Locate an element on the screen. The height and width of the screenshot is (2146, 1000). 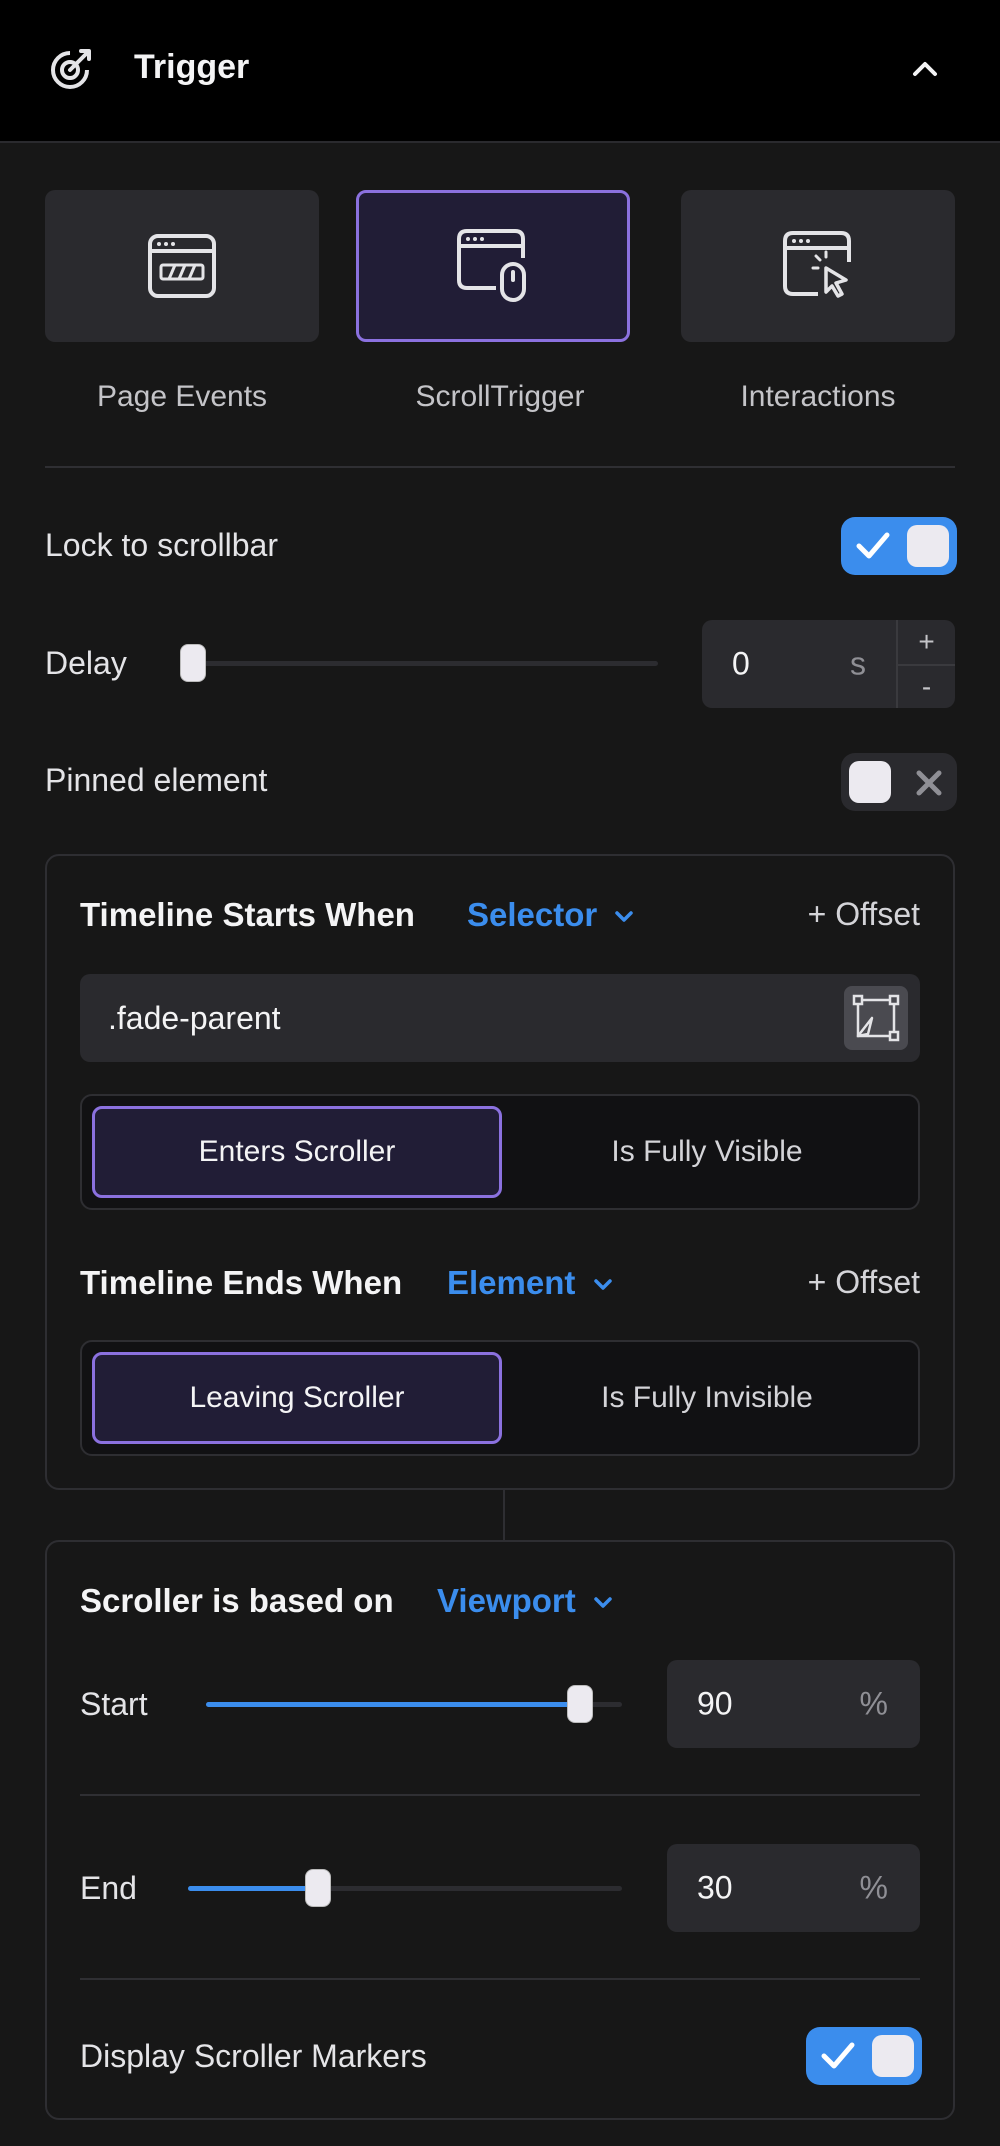
chevron-up-icon is located at coordinates (925, 69).